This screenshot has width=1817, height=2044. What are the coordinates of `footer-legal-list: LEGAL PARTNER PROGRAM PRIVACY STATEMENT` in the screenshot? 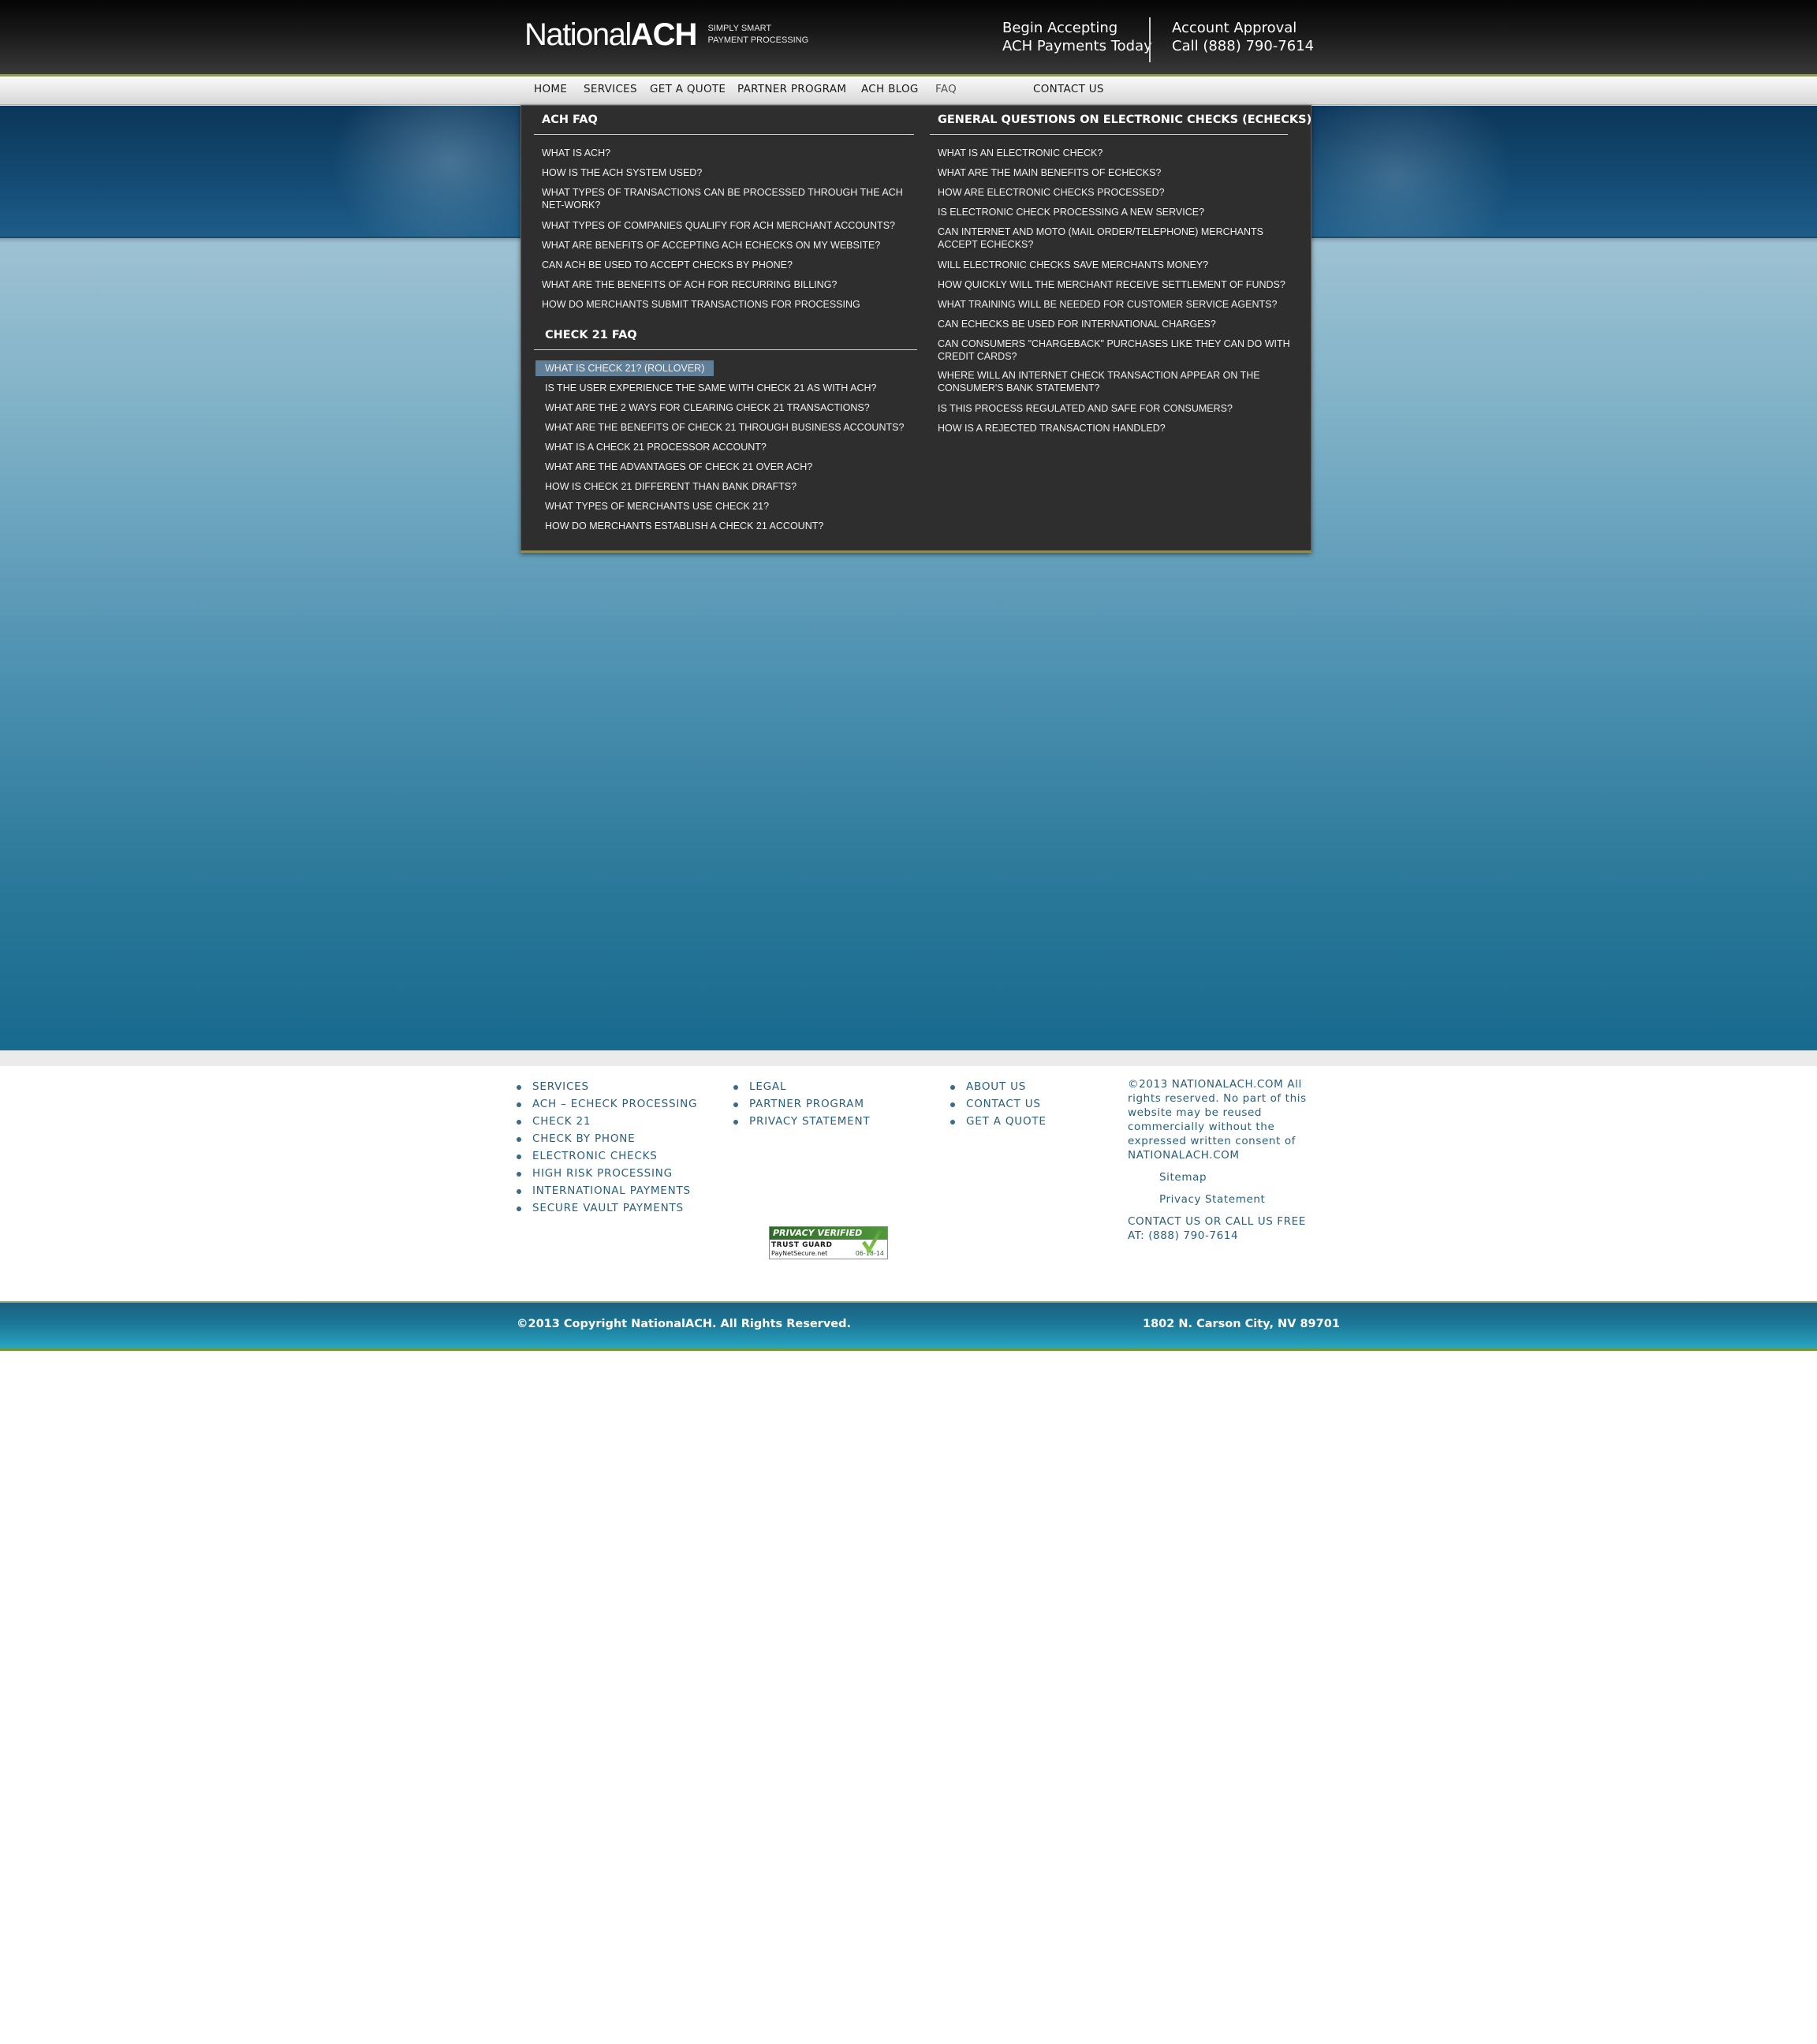 It's located at (801, 1106).